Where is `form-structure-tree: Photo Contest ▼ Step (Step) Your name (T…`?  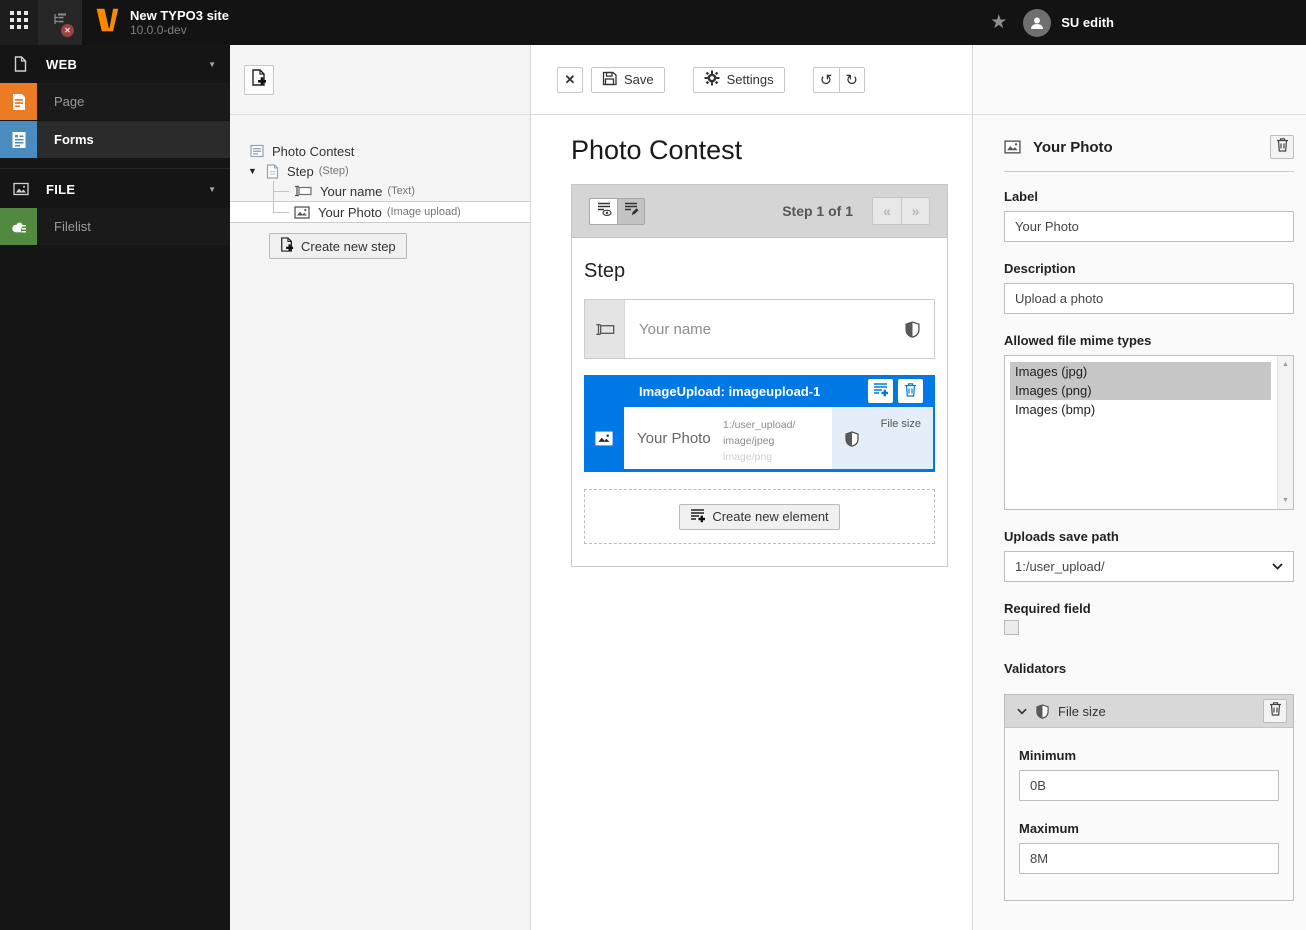 form-structure-tree: Photo Contest ▼ Step (Step) Your name (T… is located at coordinates (380, 200).